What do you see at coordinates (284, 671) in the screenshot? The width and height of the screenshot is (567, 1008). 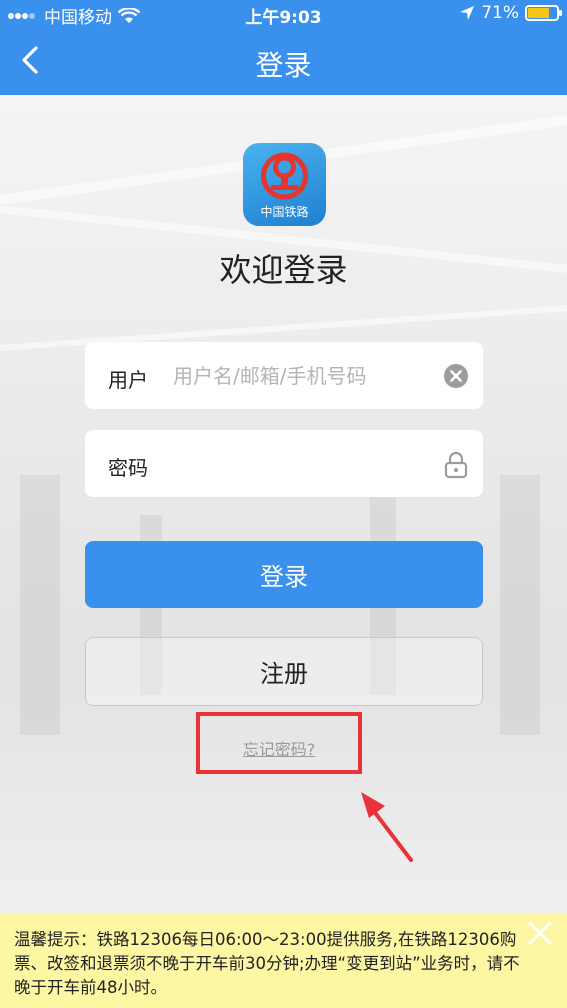 I see `register-button: 注册` at bounding box center [284, 671].